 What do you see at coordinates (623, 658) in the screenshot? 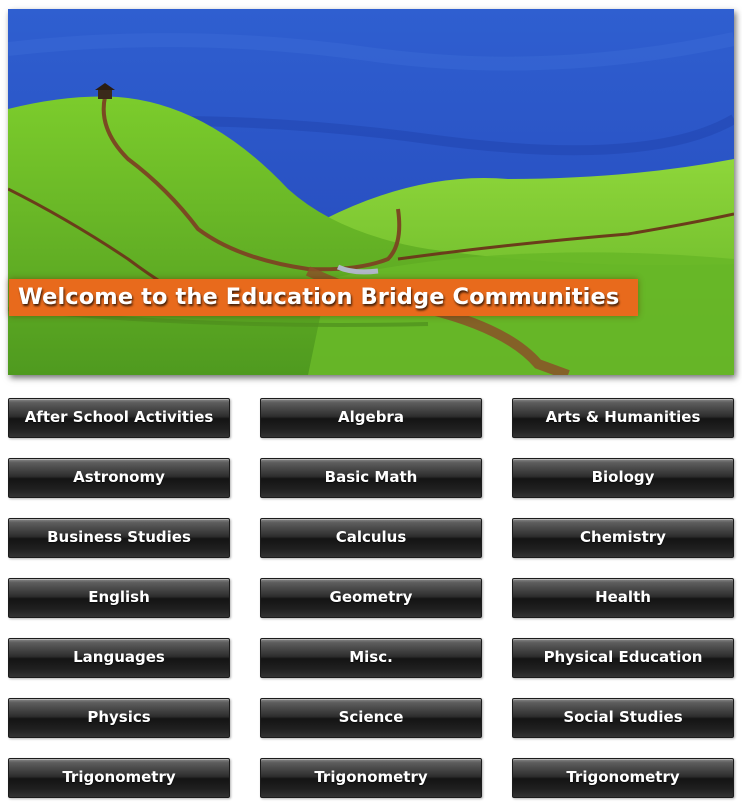
I see `button-physical-education: Physical Education` at bounding box center [623, 658].